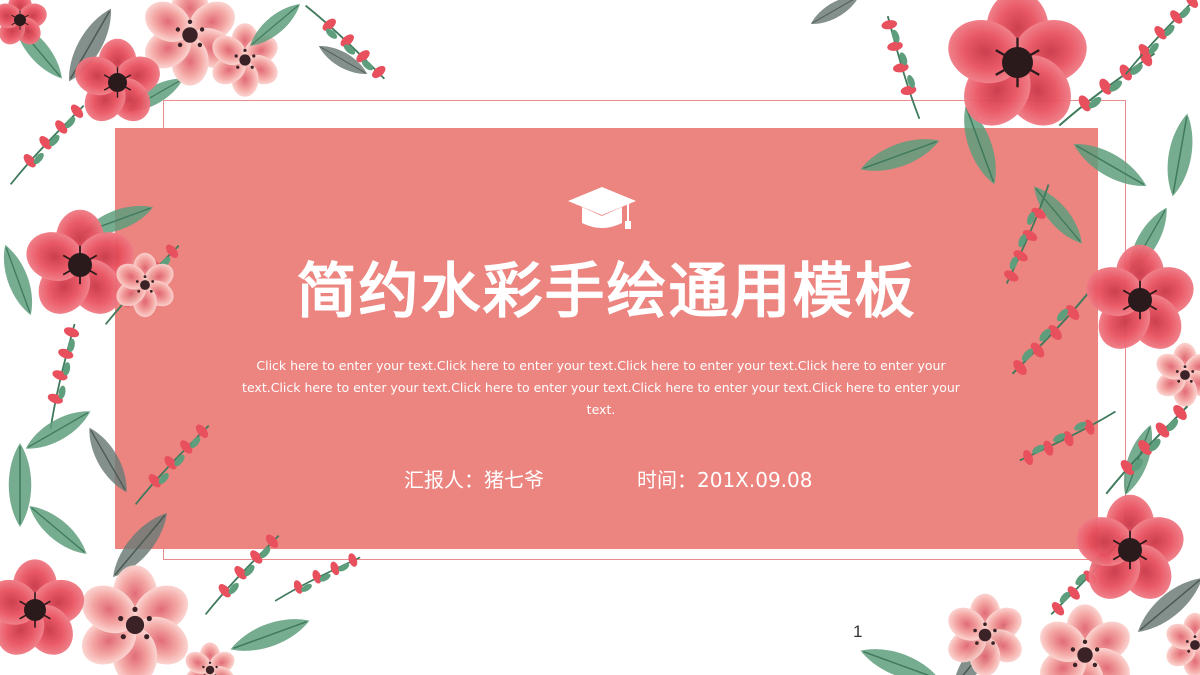 This screenshot has width=1200, height=675. Describe the element at coordinates (474, 480) in the screenshot. I see `reporter-text: 汇报人：猪七爷` at that location.